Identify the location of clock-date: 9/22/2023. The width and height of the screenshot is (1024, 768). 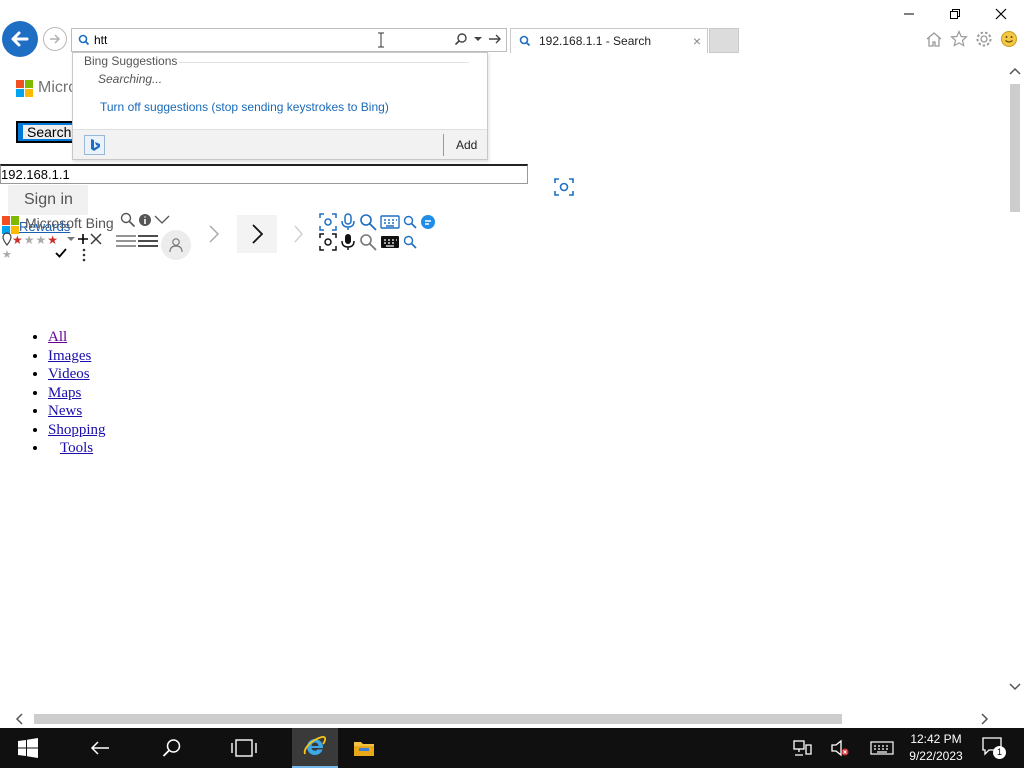
(936, 756).